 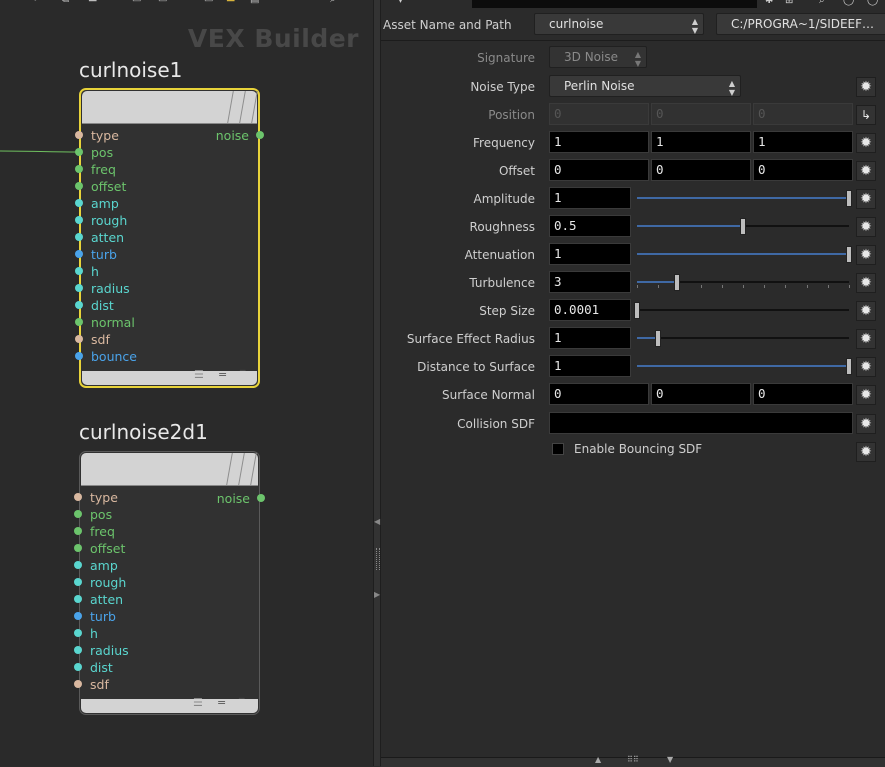 What do you see at coordinates (590, 310) in the screenshot?
I see `step-size-field: 0.0001` at bounding box center [590, 310].